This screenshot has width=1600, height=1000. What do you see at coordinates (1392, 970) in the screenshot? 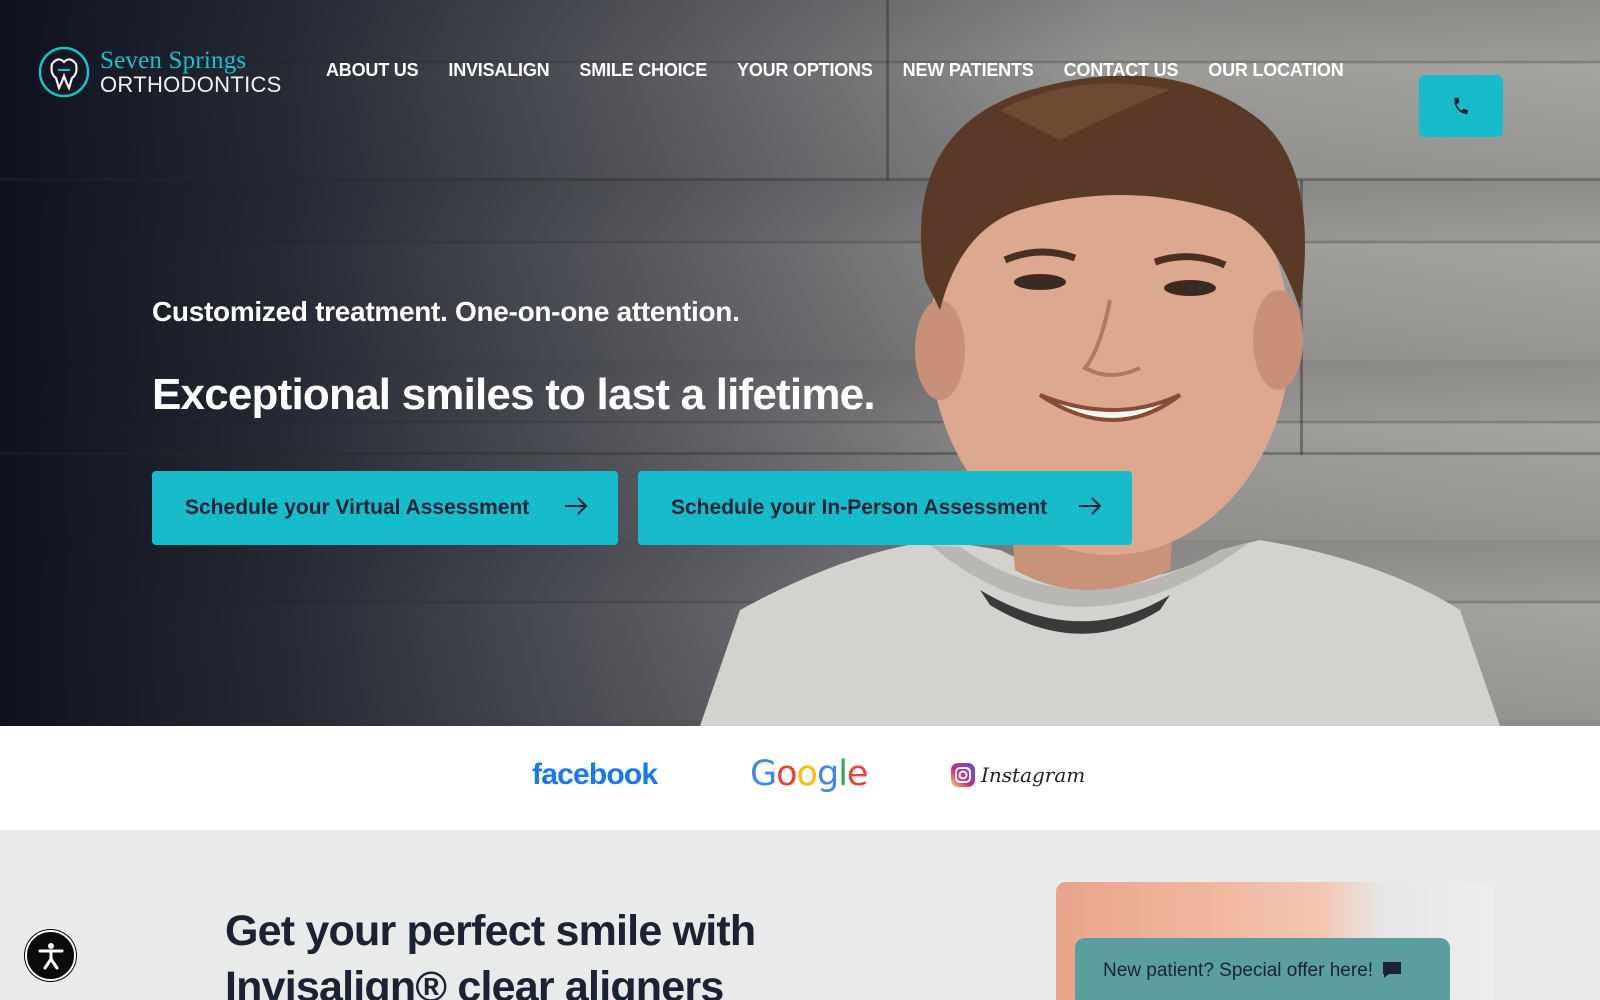
I see `chat-bubble-icon` at bounding box center [1392, 970].